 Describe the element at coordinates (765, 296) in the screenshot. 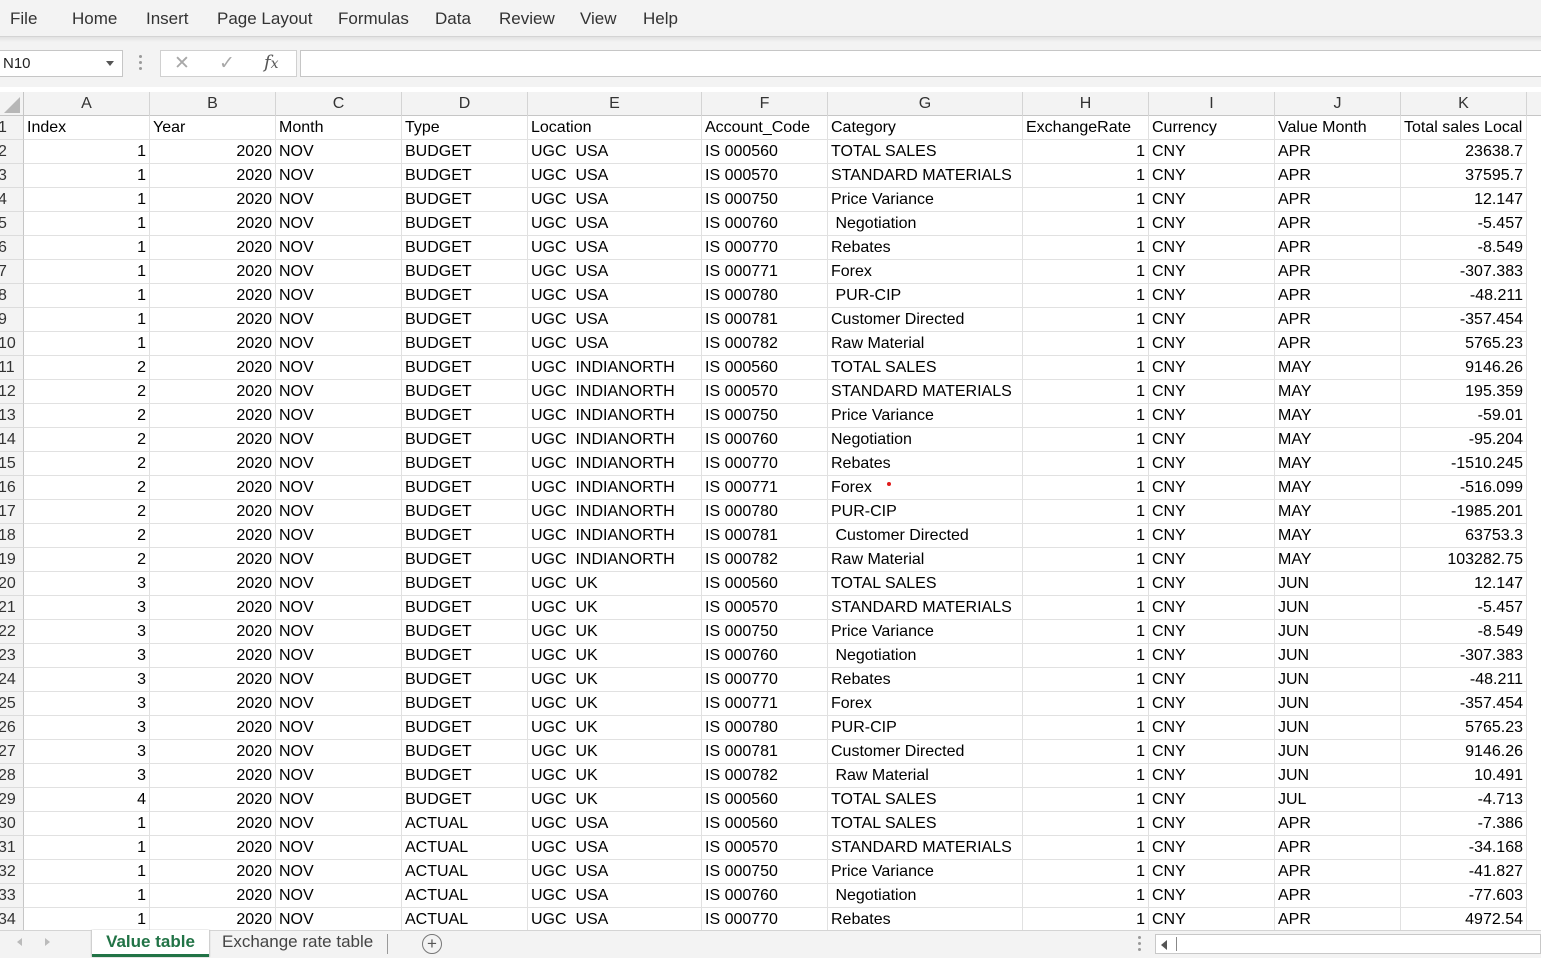

I see `table-cell: IS 000780` at that location.